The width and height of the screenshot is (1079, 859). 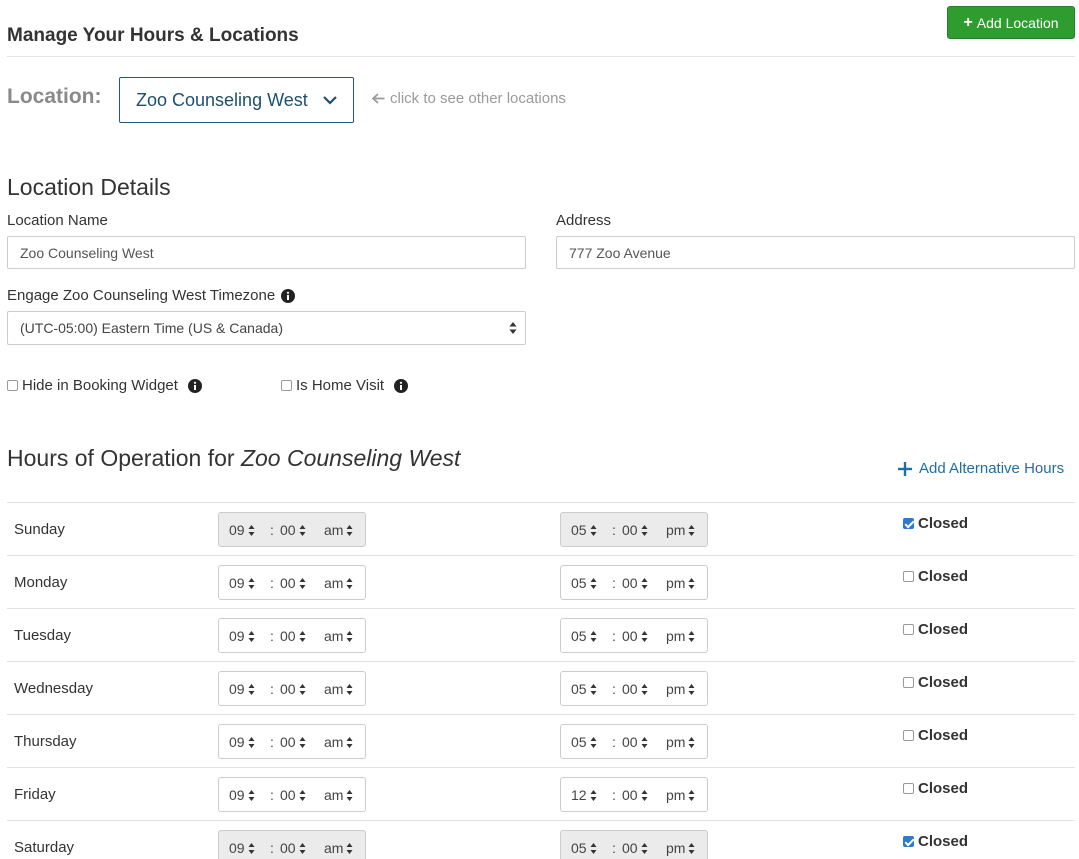 What do you see at coordinates (222, 99) in the screenshot?
I see `location-selected-value: Zoo Counseling West` at bounding box center [222, 99].